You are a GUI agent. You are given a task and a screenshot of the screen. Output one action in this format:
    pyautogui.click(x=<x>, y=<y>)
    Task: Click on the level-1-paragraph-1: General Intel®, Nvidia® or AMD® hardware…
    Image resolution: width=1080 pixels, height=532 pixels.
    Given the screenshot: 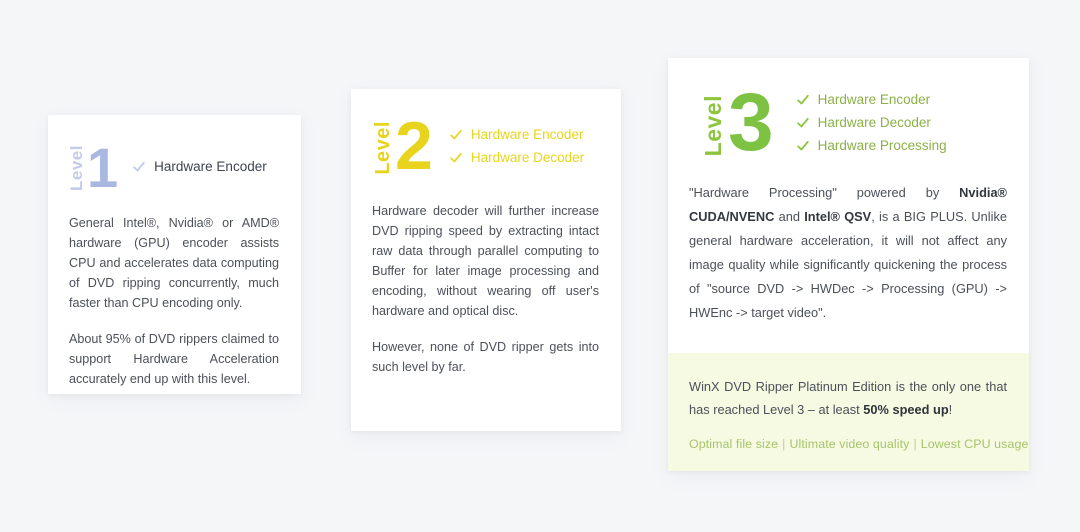 What is the action you would take?
    pyautogui.click(x=174, y=262)
    